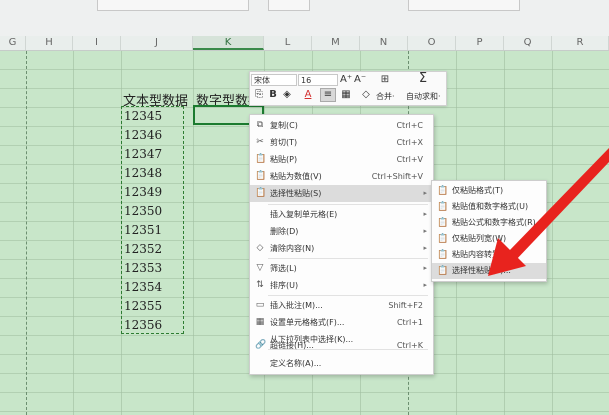 The image size is (609, 415). Describe the element at coordinates (284, 142) in the screenshot. I see `menu-item-label: 剪切(T)` at that location.